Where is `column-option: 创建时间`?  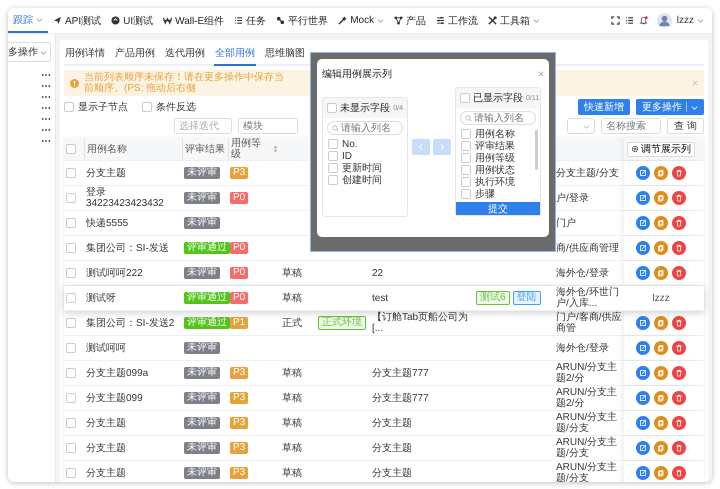
column-option: 创建时间 is located at coordinates (365, 180).